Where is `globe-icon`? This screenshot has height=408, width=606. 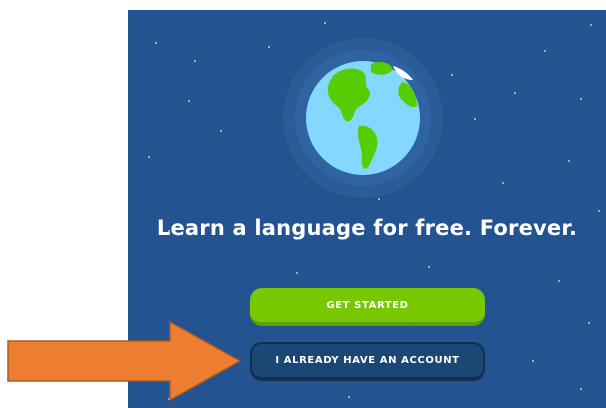 globe-icon is located at coordinates (363, 118).